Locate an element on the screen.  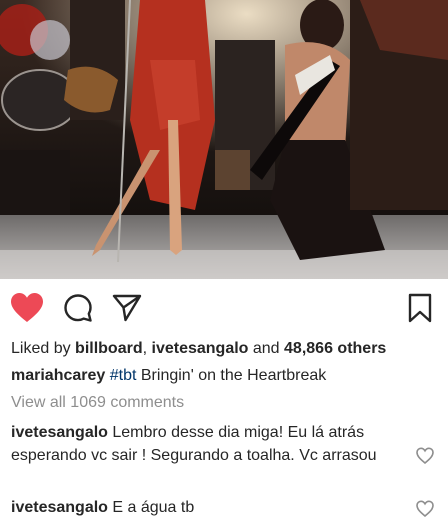
heart-filled-icon is located at coordinates (27, 307).